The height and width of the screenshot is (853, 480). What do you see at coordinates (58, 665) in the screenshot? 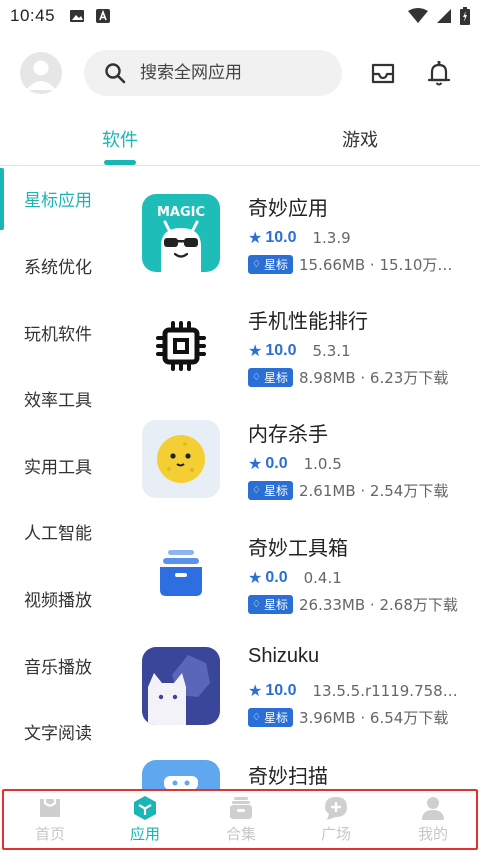
I see `side-item-music: 音乐播放` at bounding box center [58, 665].